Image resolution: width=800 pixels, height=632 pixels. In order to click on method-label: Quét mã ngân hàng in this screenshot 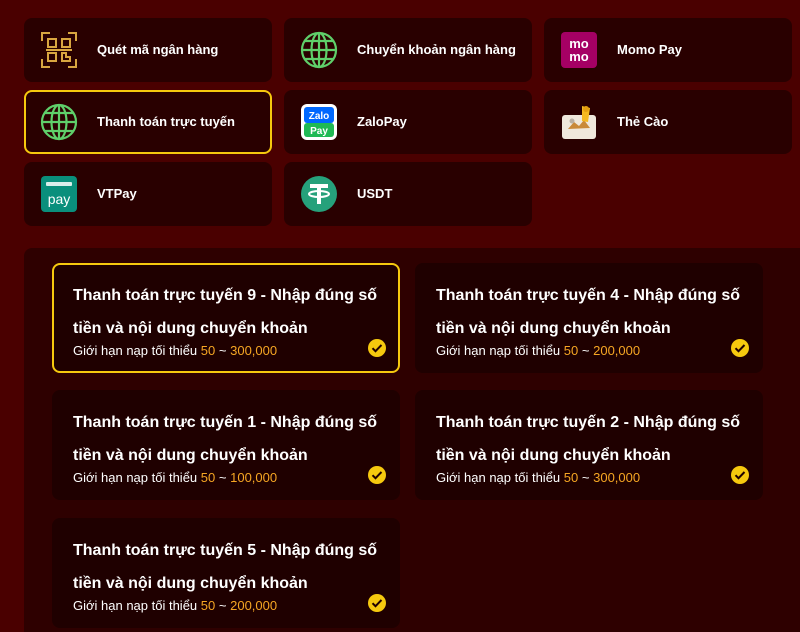, I will do `click(158, 49)`.